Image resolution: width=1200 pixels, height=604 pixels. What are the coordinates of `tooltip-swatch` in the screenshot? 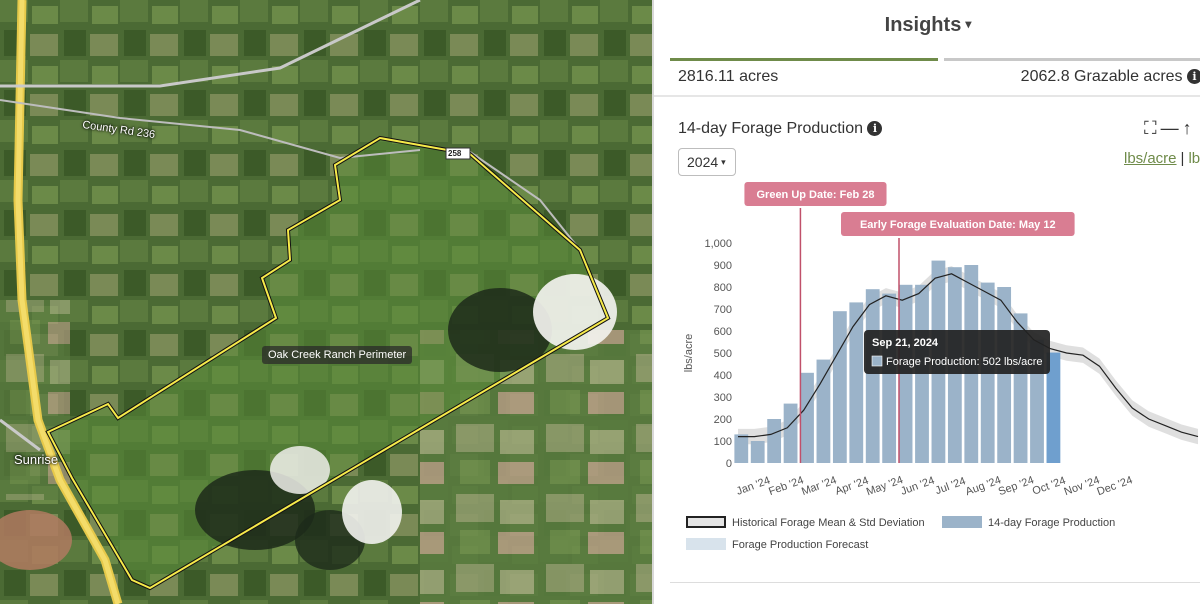 It's located at (877, 361).